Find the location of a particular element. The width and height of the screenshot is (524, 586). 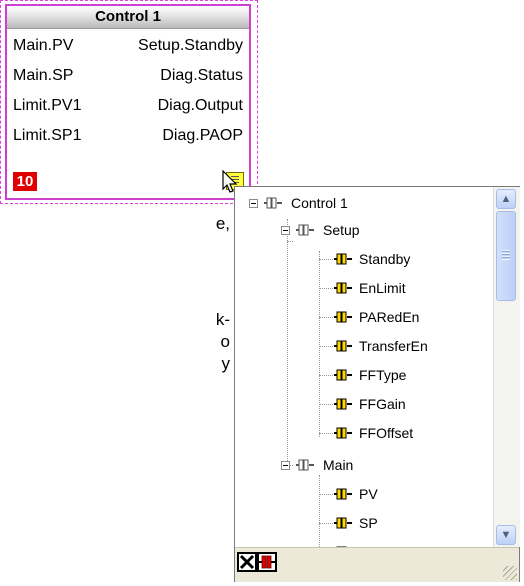

block-title: Control 1 is located at coordinates (128, 17).